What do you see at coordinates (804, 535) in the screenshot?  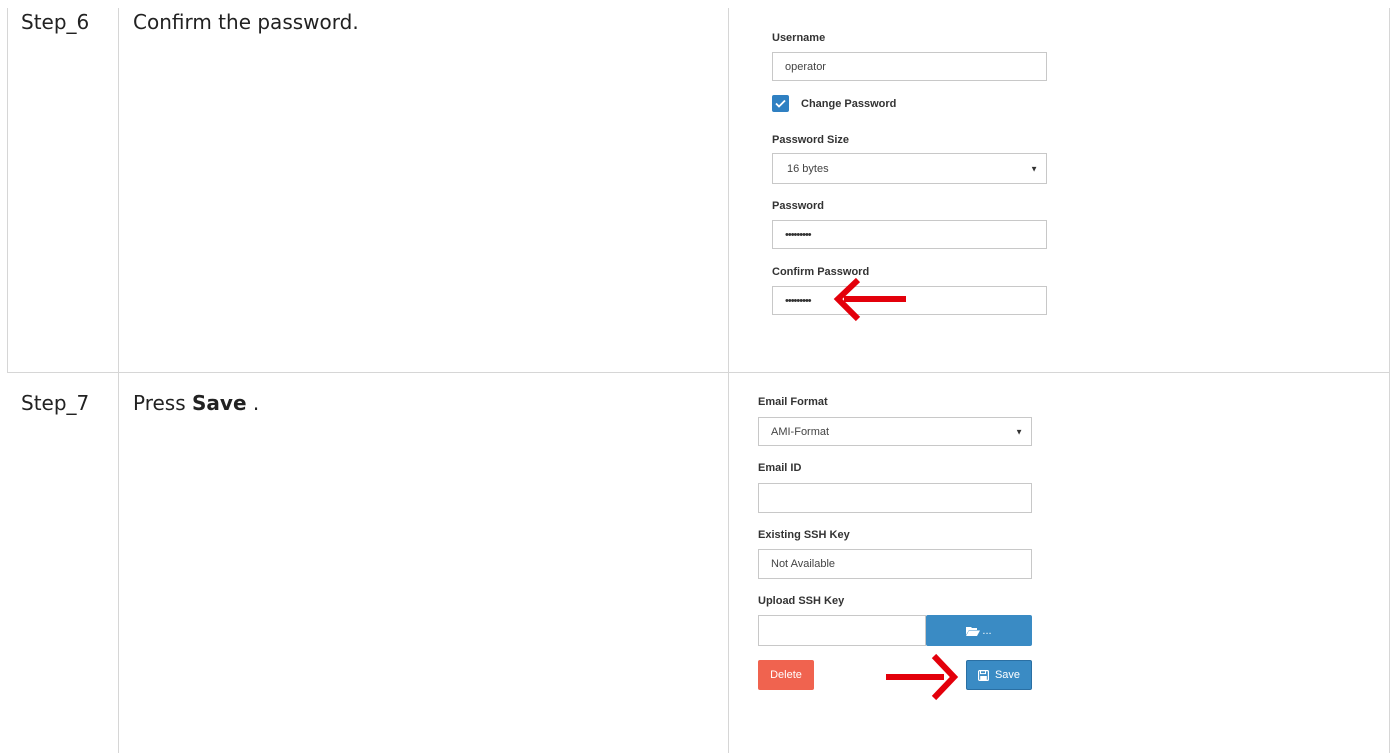 I see `existing-ssh-key-label: Existing SSH Key` at bounding box center [804, 535].